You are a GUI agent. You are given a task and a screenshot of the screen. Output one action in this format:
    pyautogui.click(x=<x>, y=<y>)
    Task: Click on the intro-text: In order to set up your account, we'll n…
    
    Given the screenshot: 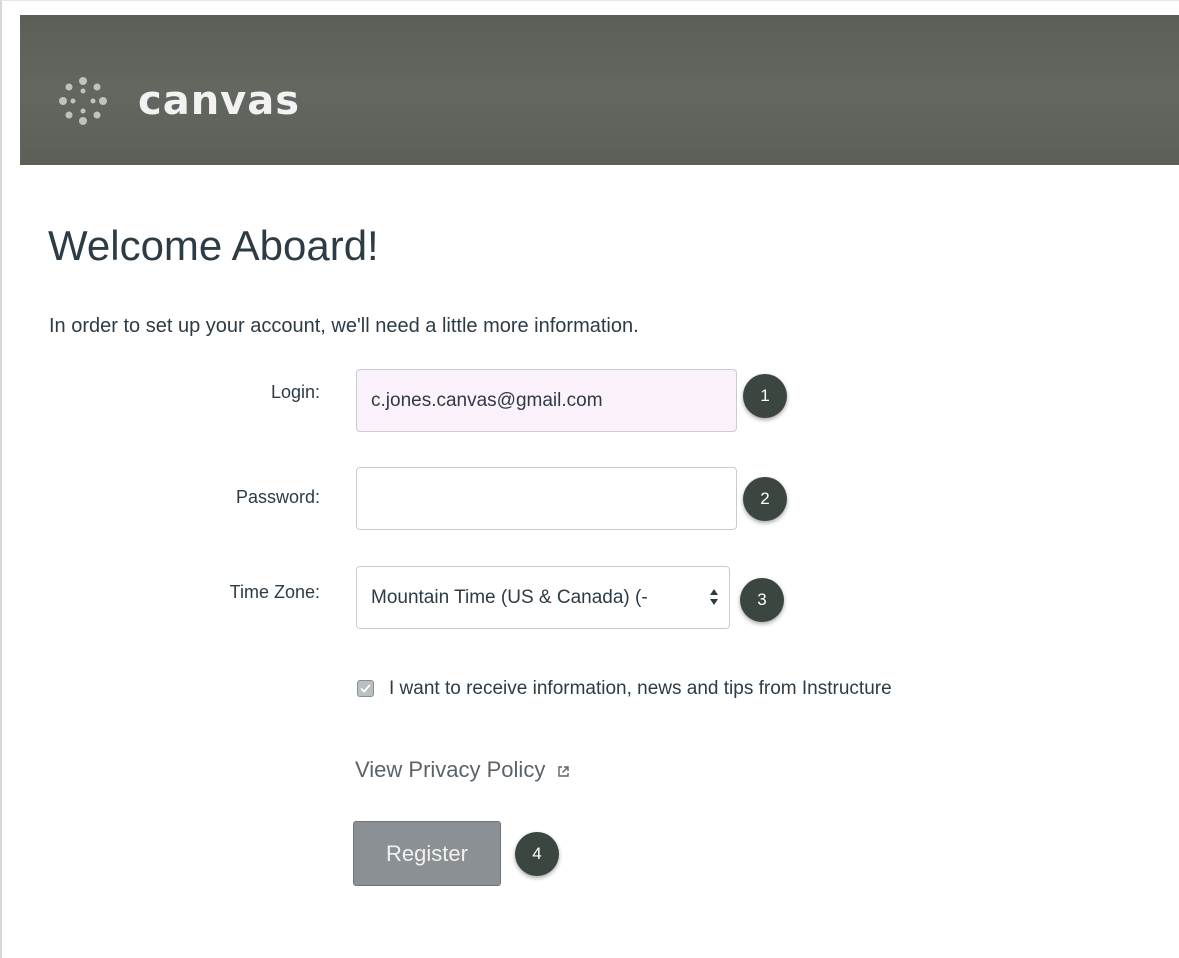 What is the action you would take?
    pyautogui.click(x=344, y=326)
    